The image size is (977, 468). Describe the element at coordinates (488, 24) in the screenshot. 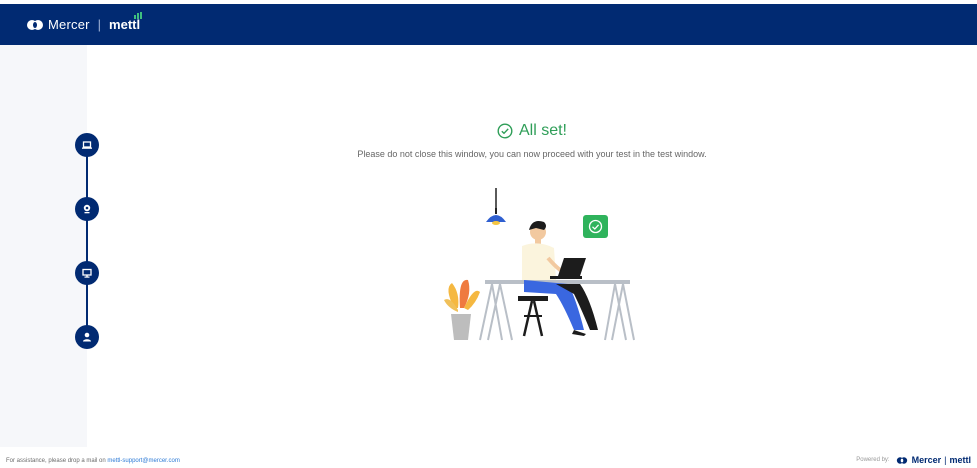

I see `top-header: Mercer | mettl` at that location.